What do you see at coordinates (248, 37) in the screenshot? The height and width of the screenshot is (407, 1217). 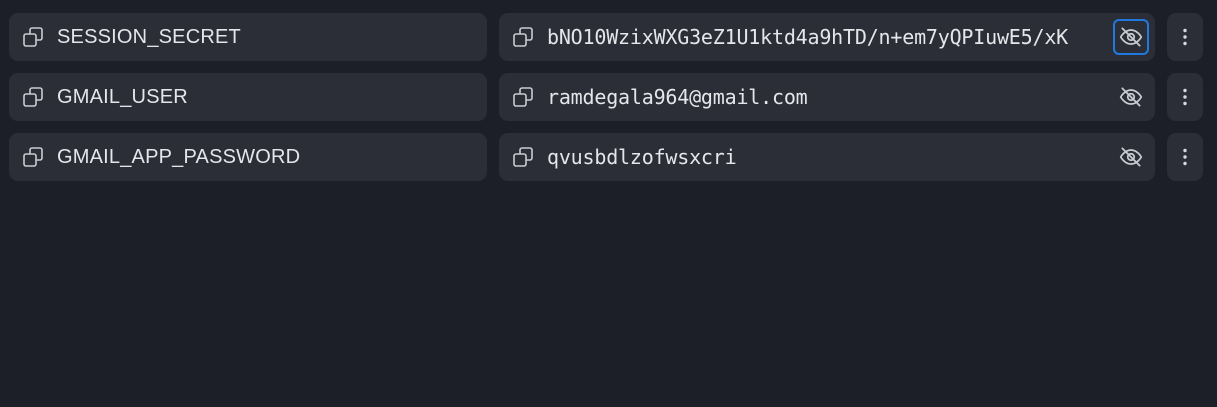 I see `env-key-field: SESSION_SECRET` at bounding box center [248, 37].